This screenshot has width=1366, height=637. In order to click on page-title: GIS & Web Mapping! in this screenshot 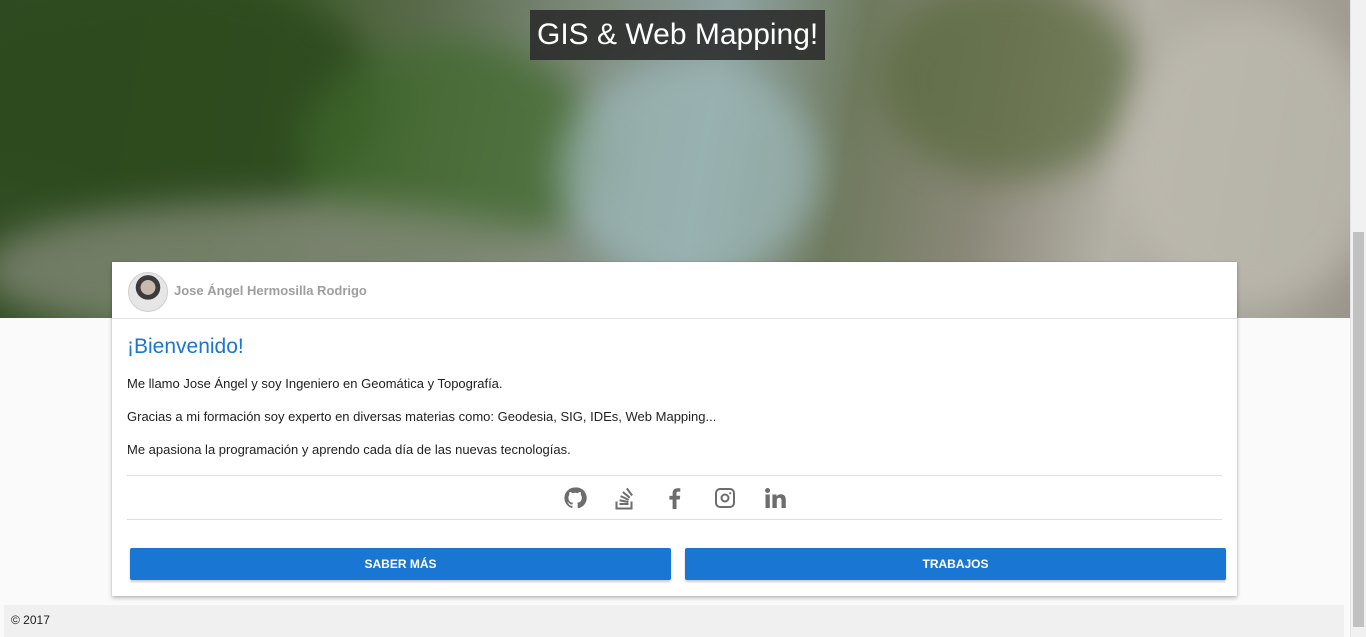, I will do `click(678, 35)`.